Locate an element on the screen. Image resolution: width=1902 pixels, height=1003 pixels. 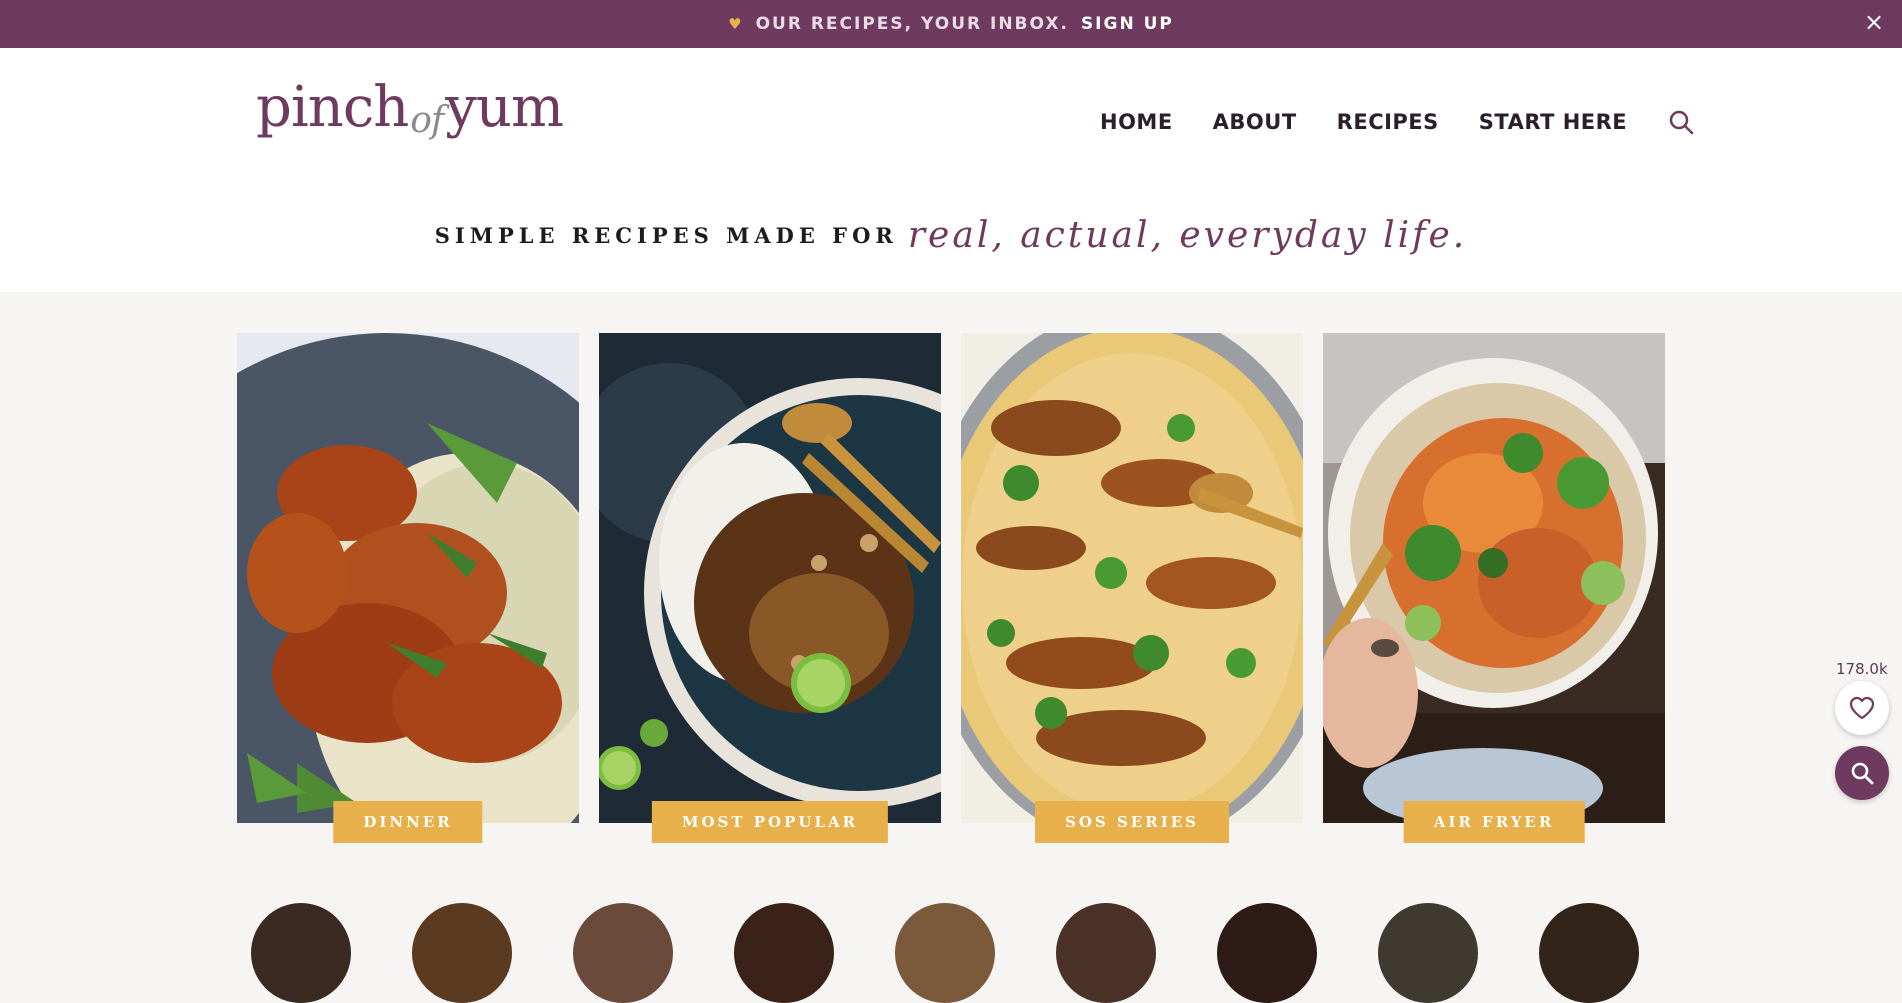
category-card-dinner: DINNER is located at coordinates (408, 588).